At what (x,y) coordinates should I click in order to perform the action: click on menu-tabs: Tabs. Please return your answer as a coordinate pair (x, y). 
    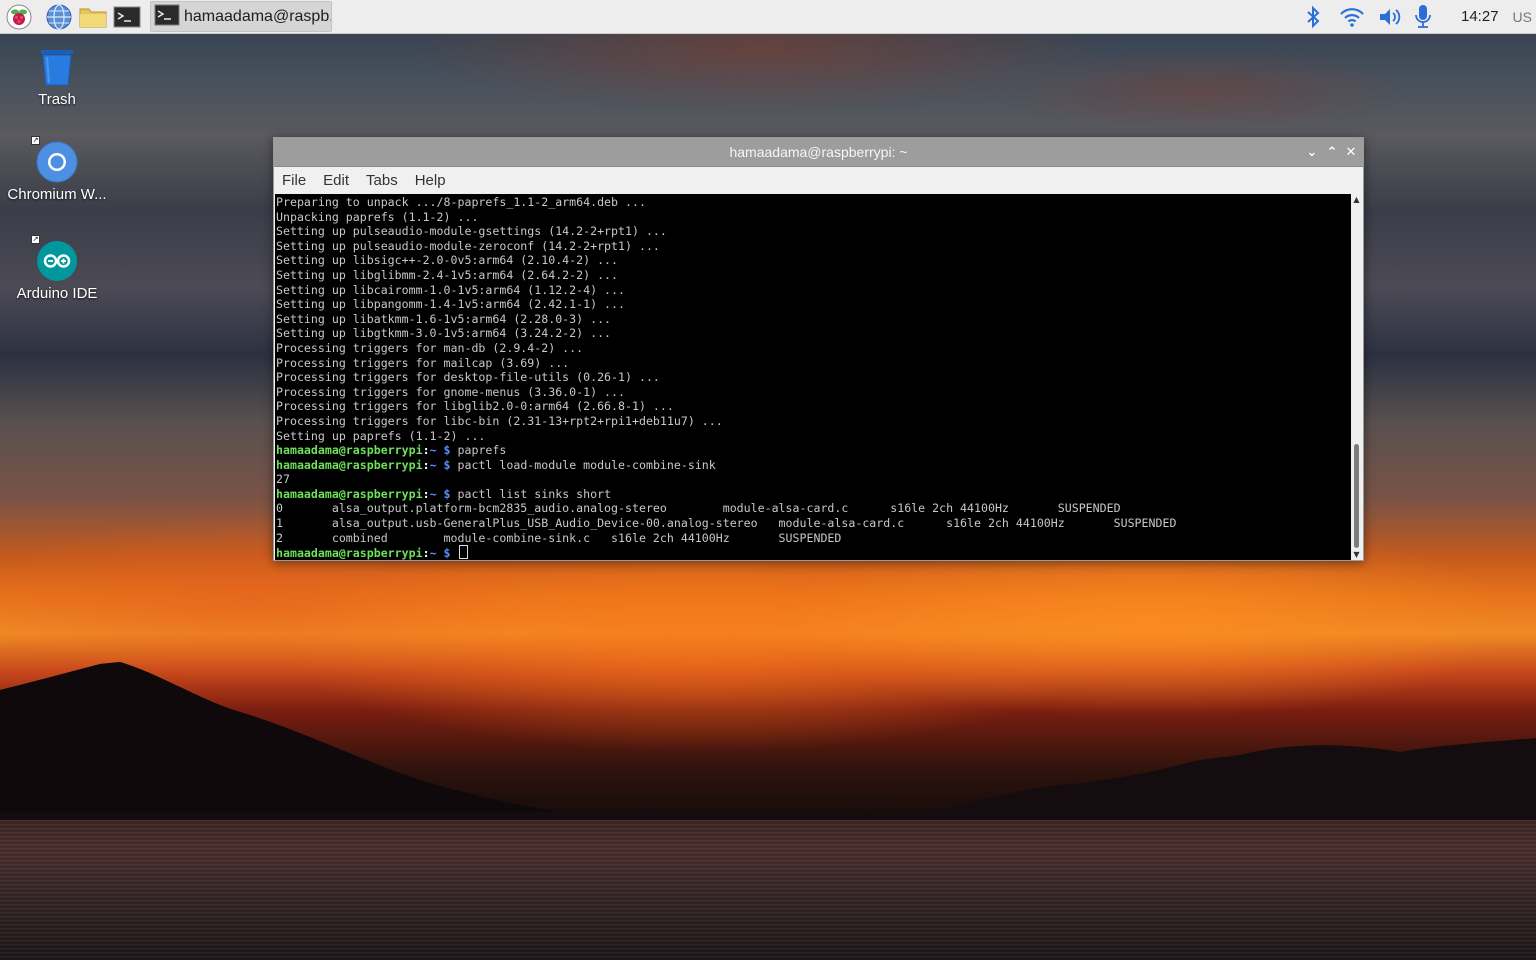
    Looking at the image, I should click on (382, 180).